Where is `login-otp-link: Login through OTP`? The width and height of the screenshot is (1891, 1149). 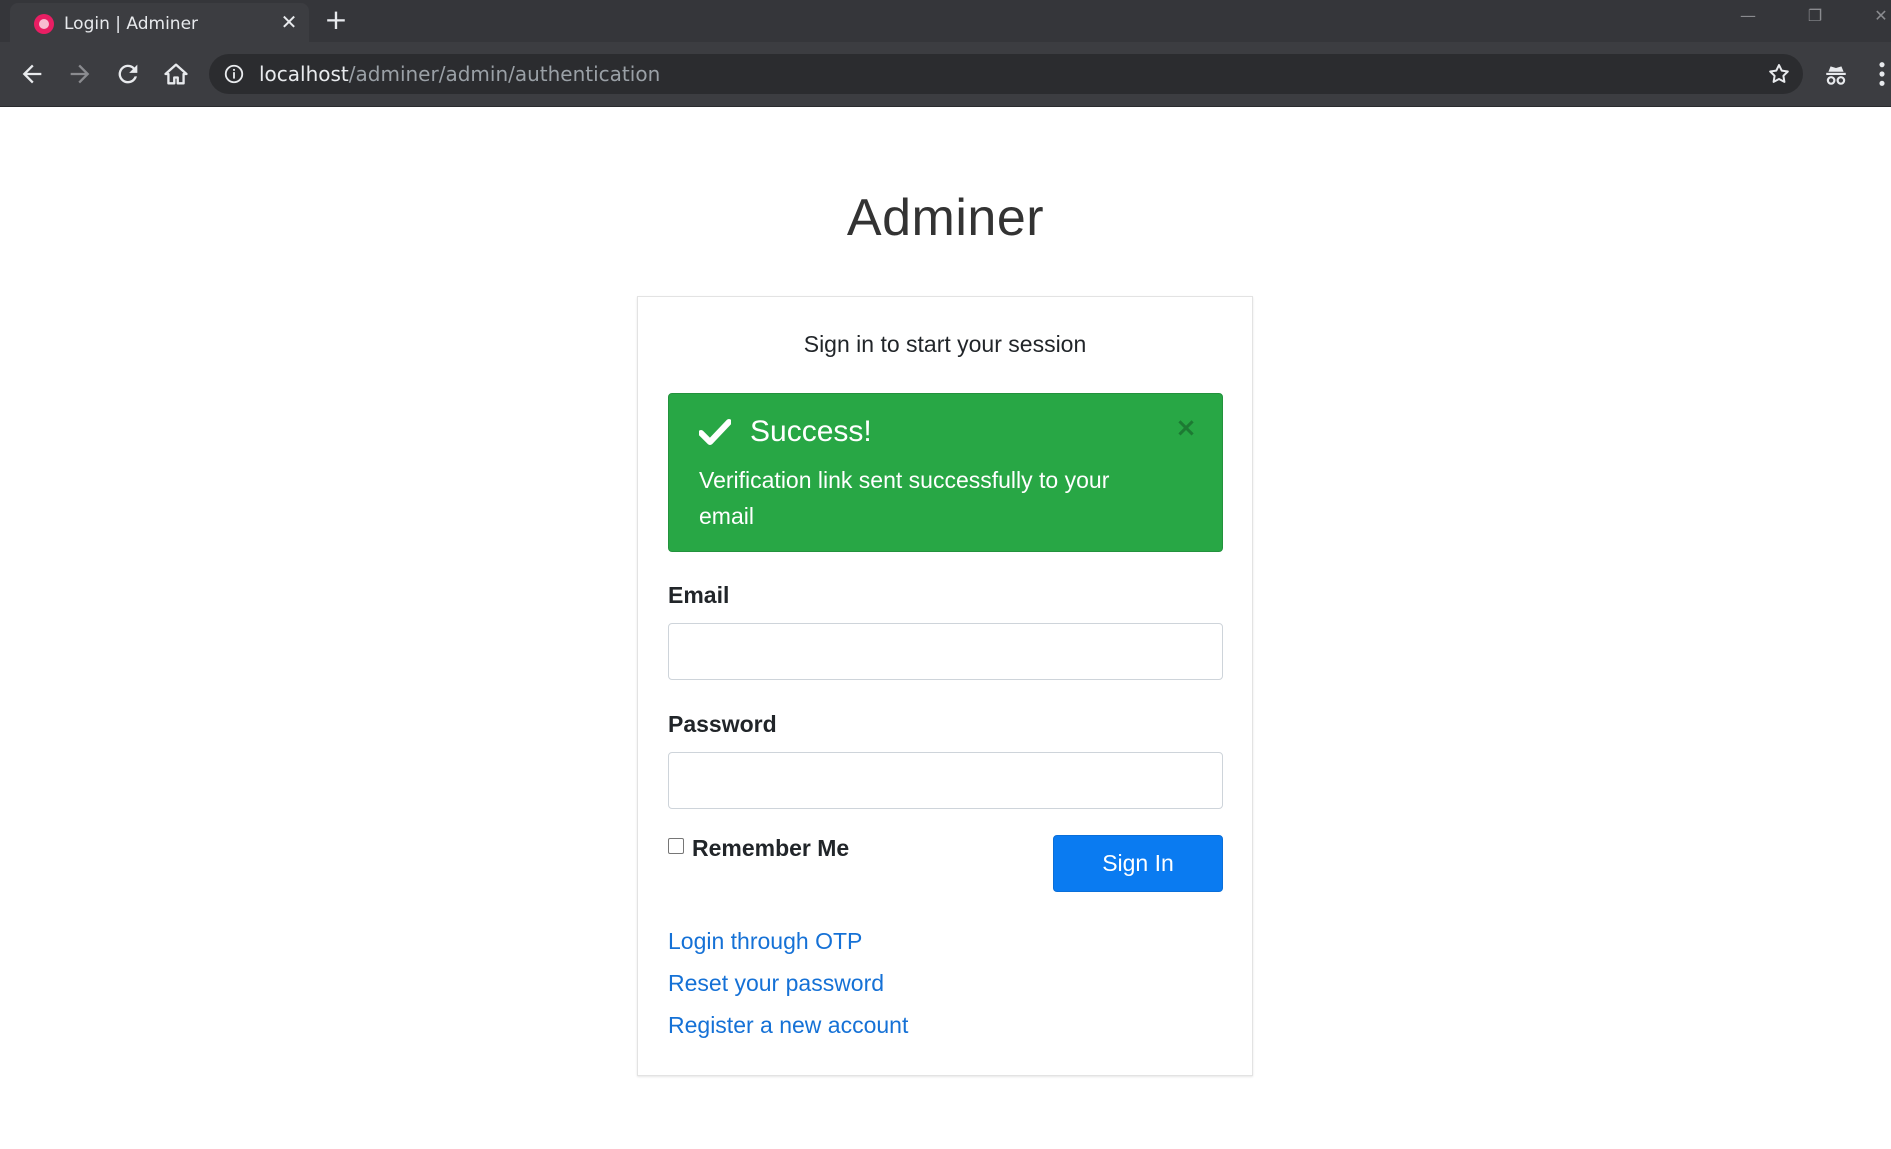 login-otp-link: Login through OTP is located at coordinates (765, 941).